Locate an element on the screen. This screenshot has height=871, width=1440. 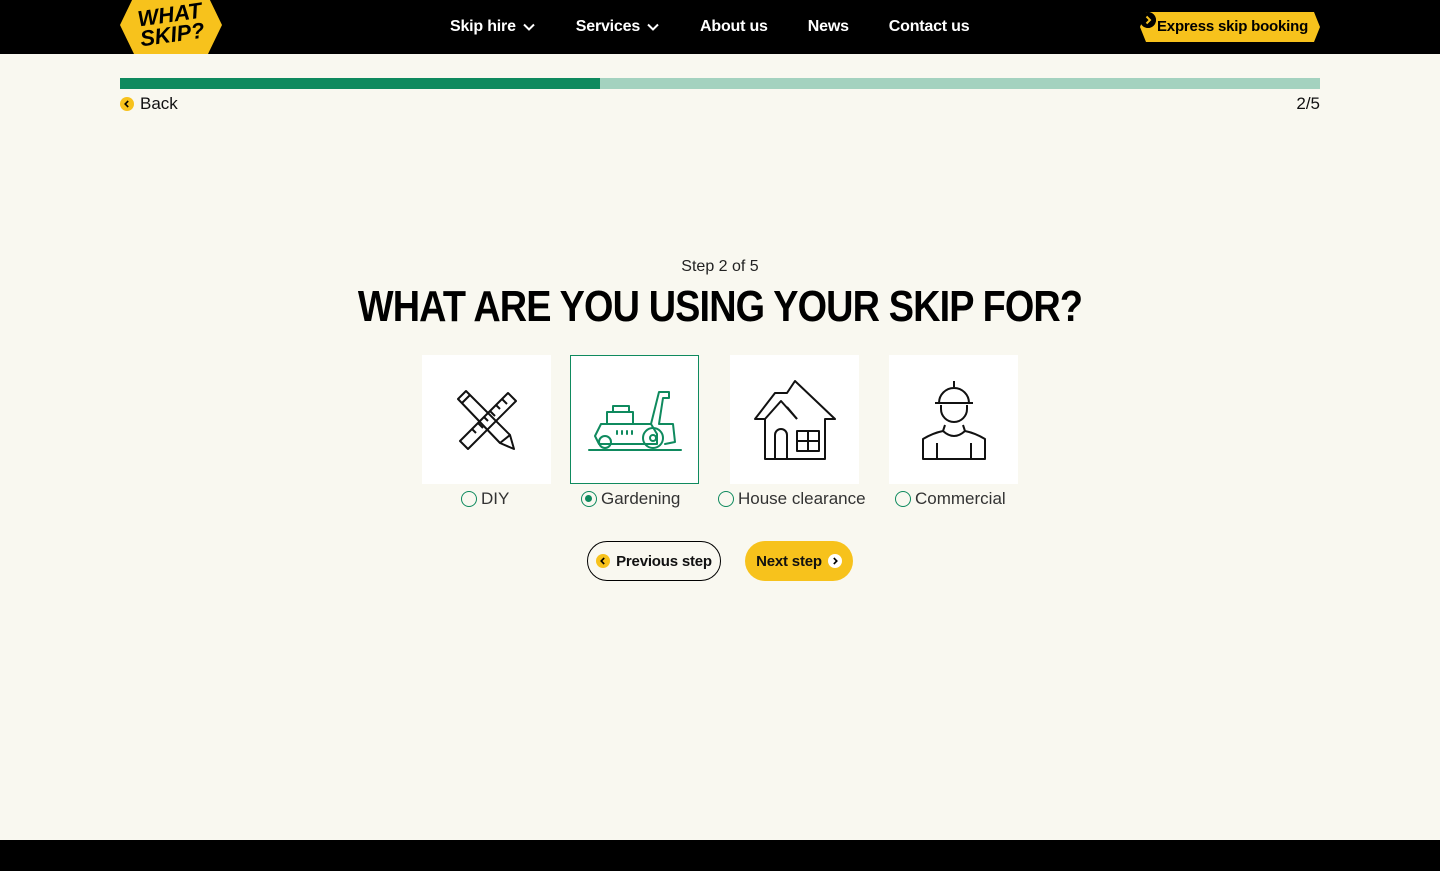
radio-diy is located at coordinates (469, 499).